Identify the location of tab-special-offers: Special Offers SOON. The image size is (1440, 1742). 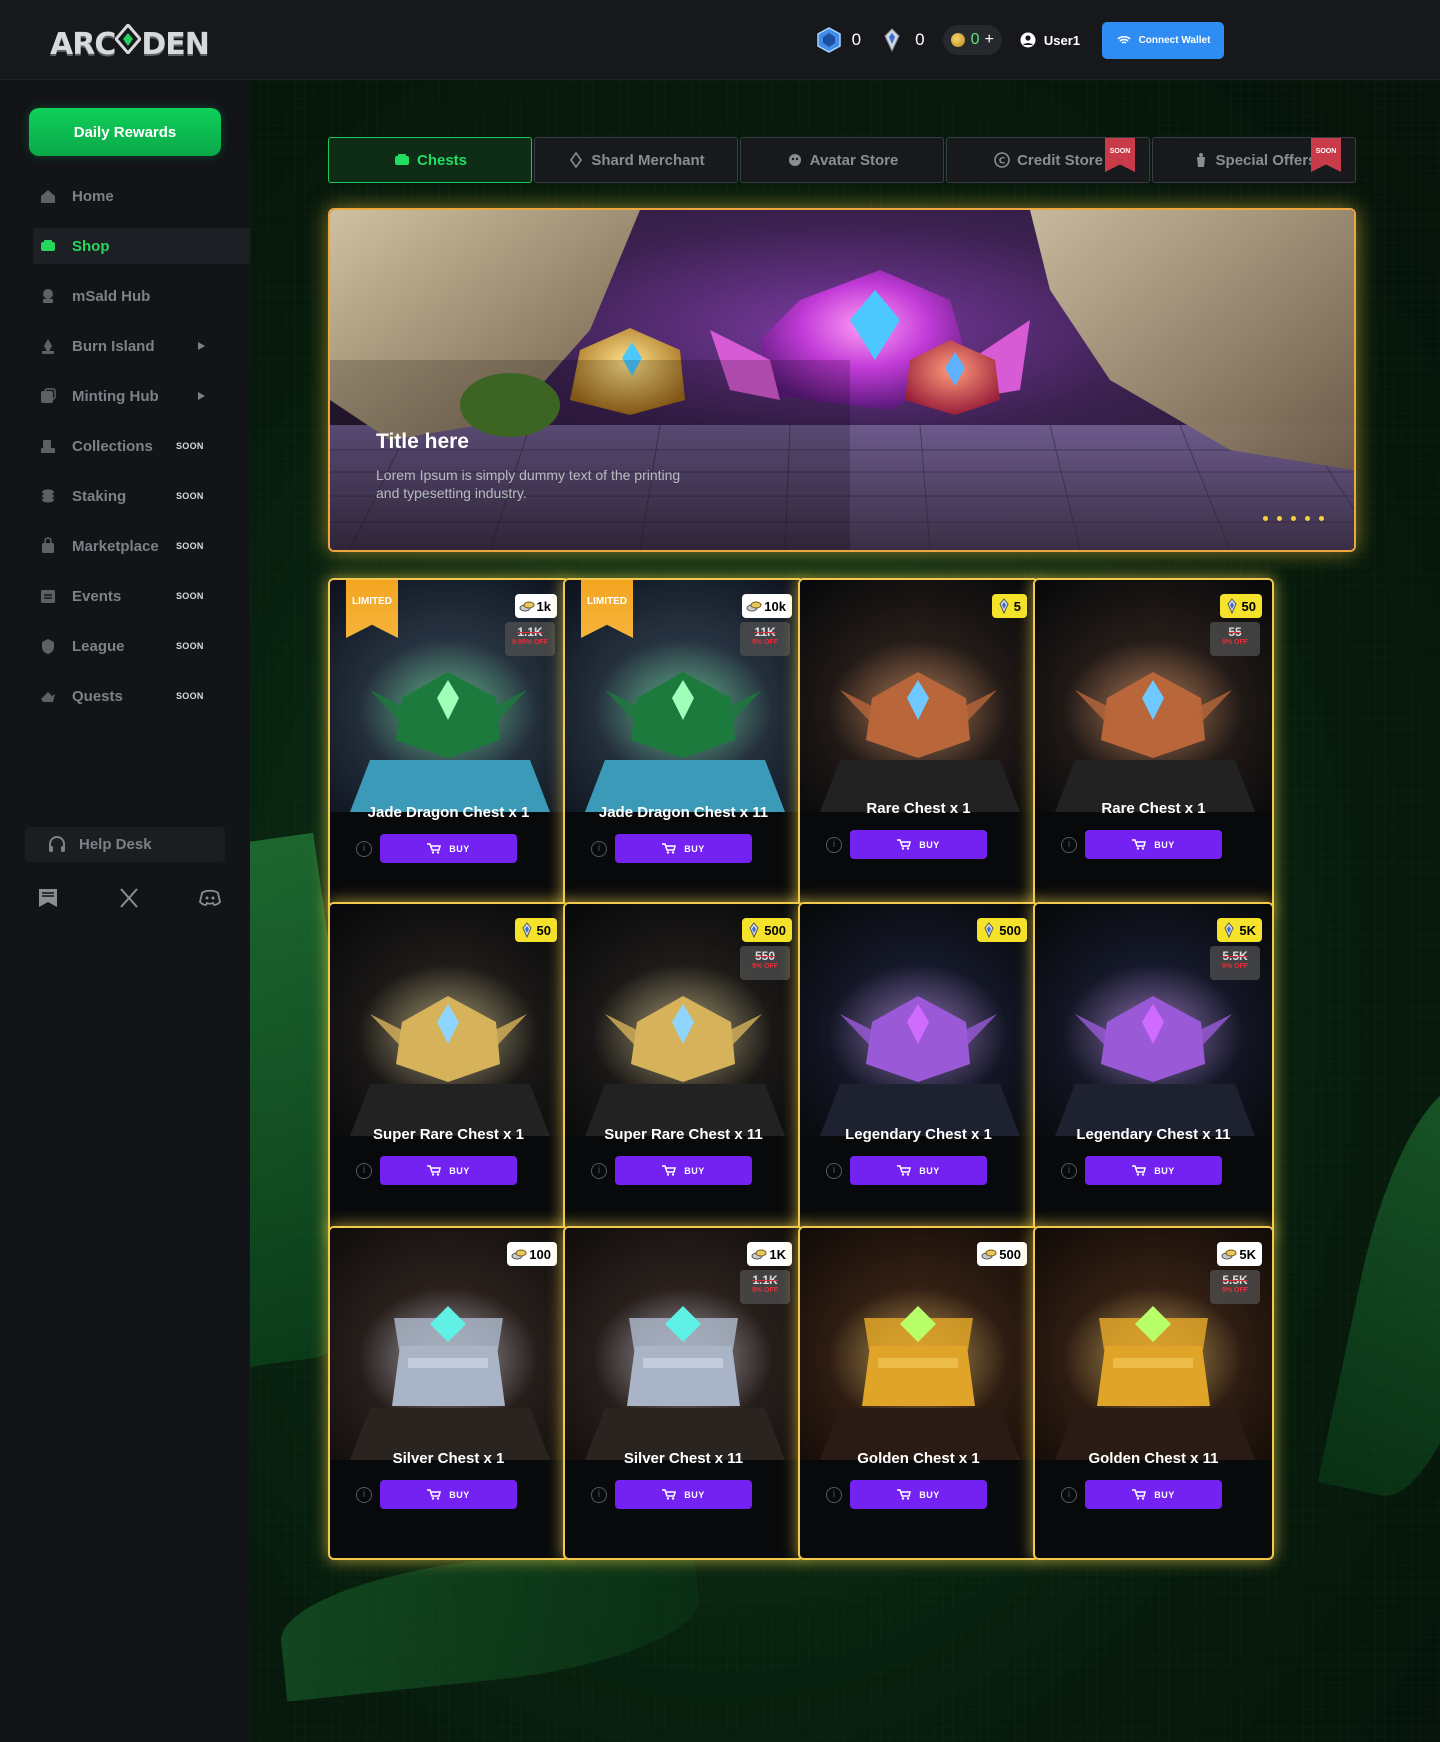
(1254, 160).